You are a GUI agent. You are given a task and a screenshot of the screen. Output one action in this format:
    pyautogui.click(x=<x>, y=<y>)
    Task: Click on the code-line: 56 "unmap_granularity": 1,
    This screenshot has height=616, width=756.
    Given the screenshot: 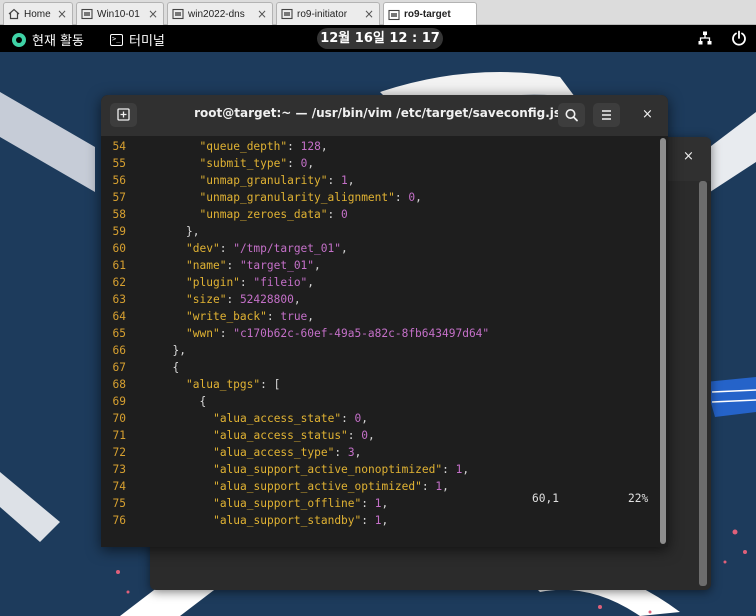 What is the action you would take?
    pyautogui.click(x=379, y=180)
    